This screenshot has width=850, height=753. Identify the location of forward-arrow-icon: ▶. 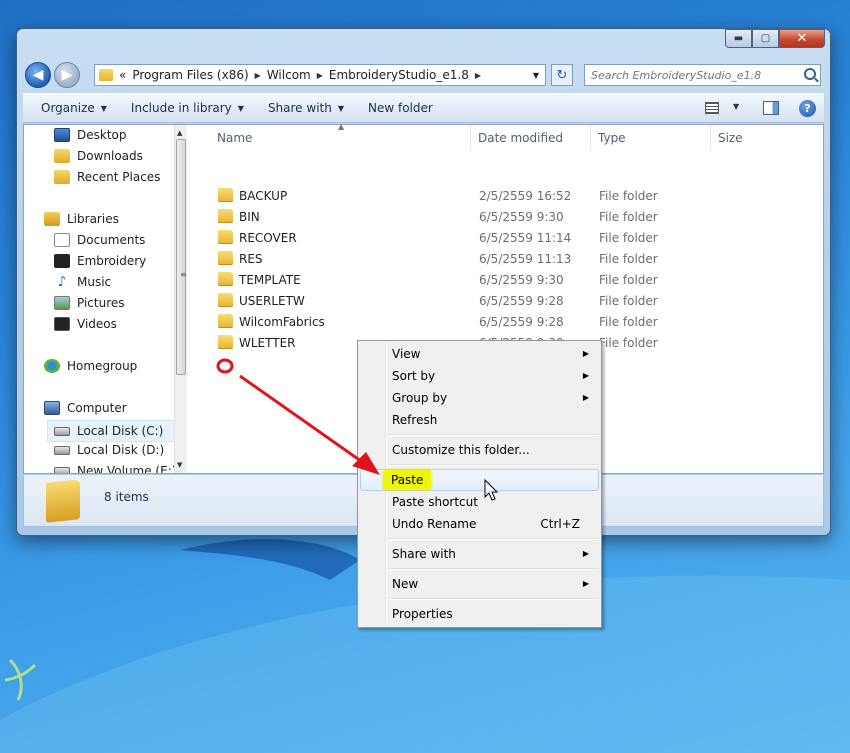
(67, 75).